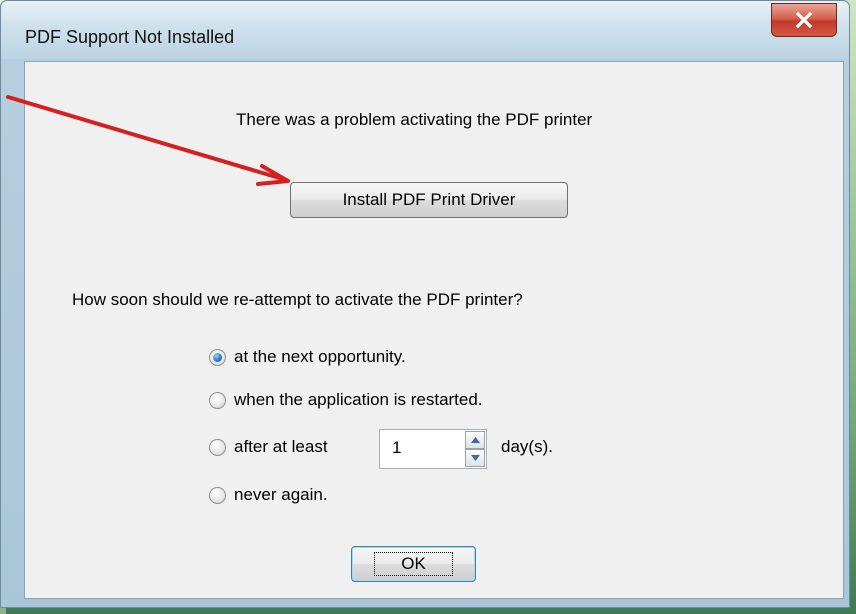  I want to click on option-label: after at least, so click(281, 446).